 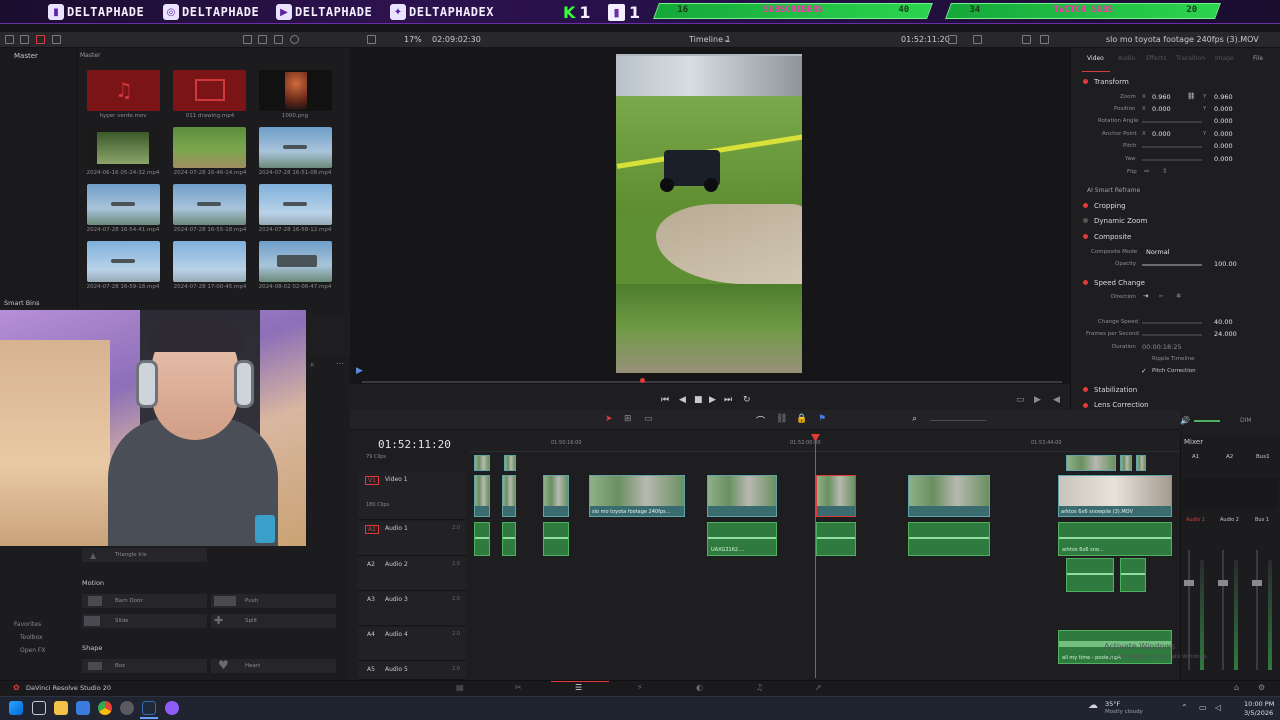 I want to click on tab-audio: Audio, so click(x=1126, y=58).